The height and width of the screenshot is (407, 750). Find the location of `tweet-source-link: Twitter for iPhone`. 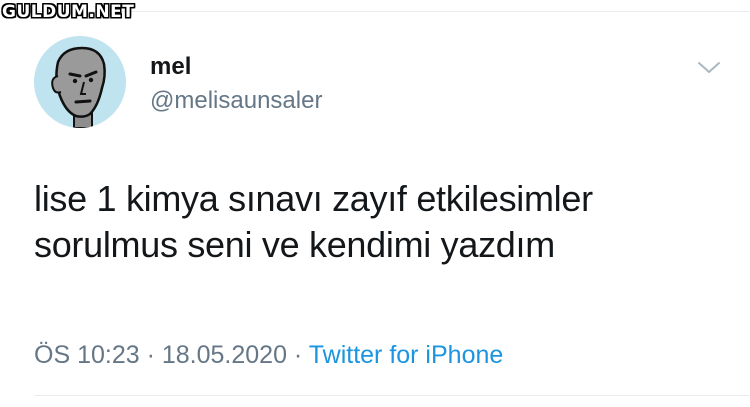

tweet-source-link: Twitter for iPhone is located at coordinates (406, 355).